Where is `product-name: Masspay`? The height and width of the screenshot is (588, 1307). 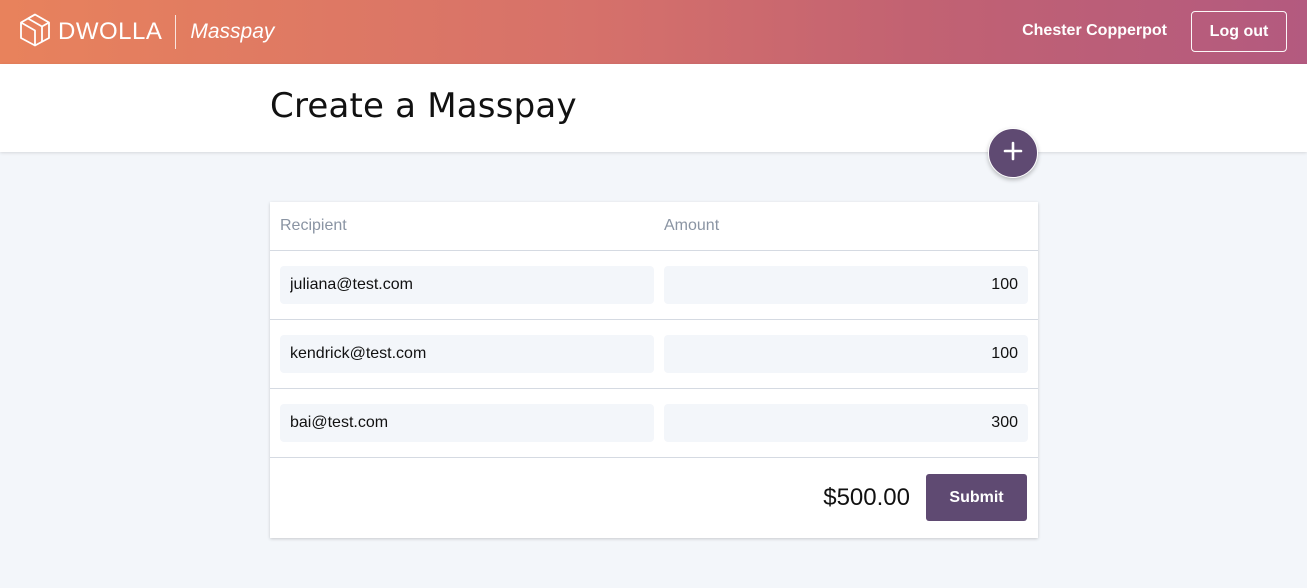 product-name: Masspay is located at coordinates (232, 31).